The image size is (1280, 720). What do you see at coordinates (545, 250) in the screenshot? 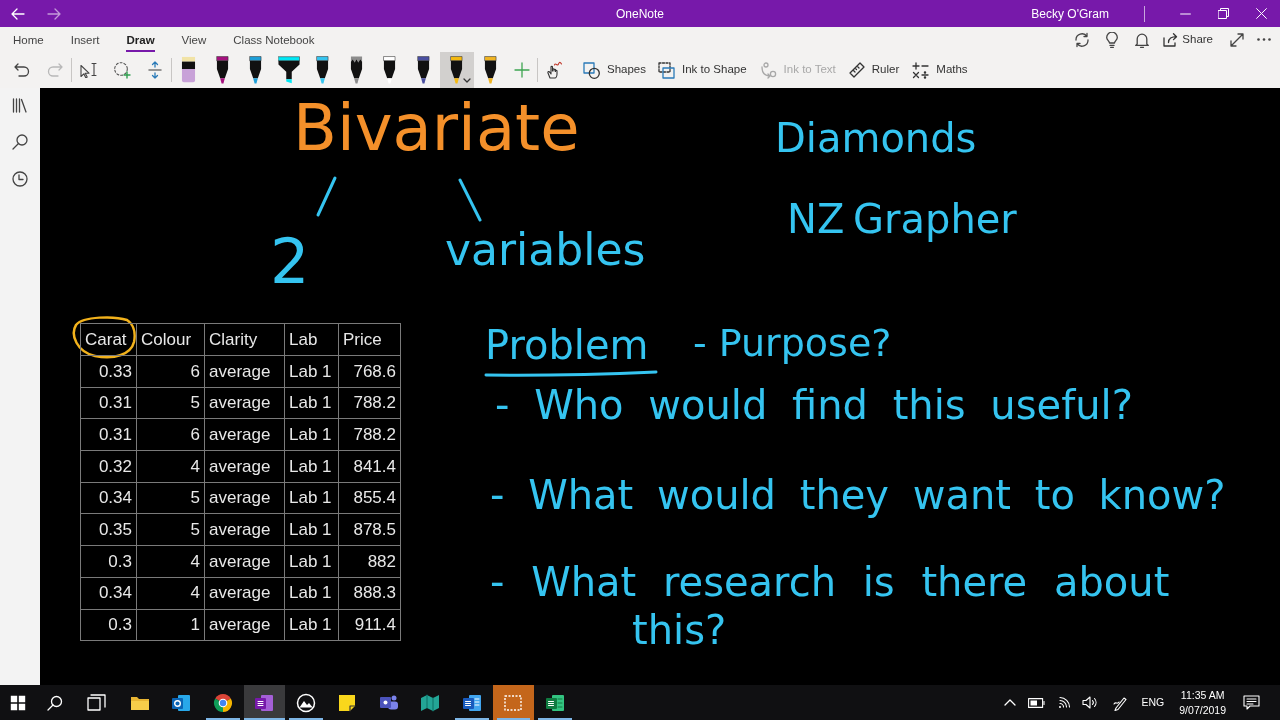
I see `handwritten-text: variables` at bounding box center [545, 250].